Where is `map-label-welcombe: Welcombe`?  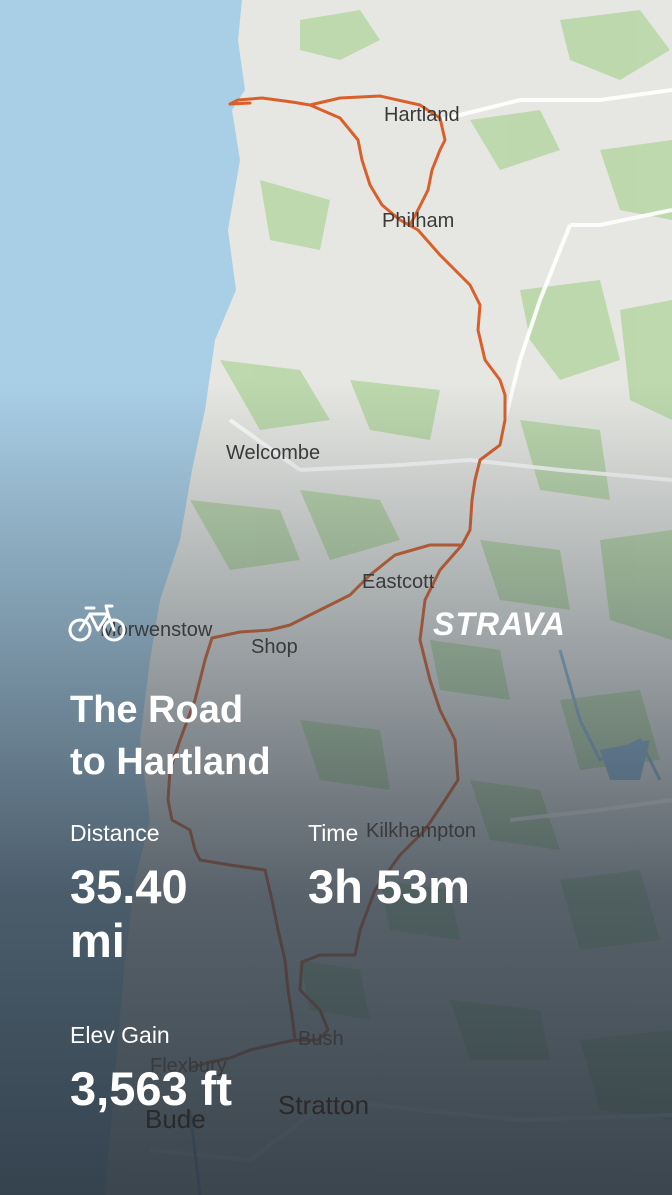
map-label-welcombe: Welcombe is located at coordinates (273, 453).